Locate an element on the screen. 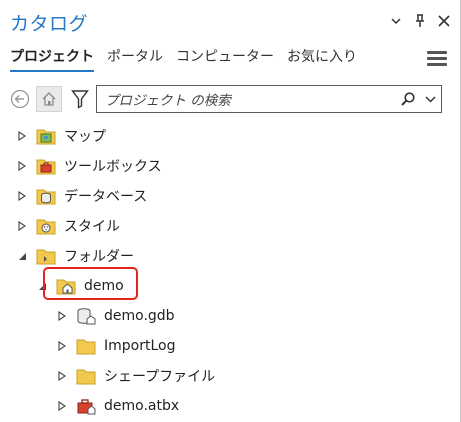  tree-item-shapefile: シェープファイル is located at coordinates (135, 376).